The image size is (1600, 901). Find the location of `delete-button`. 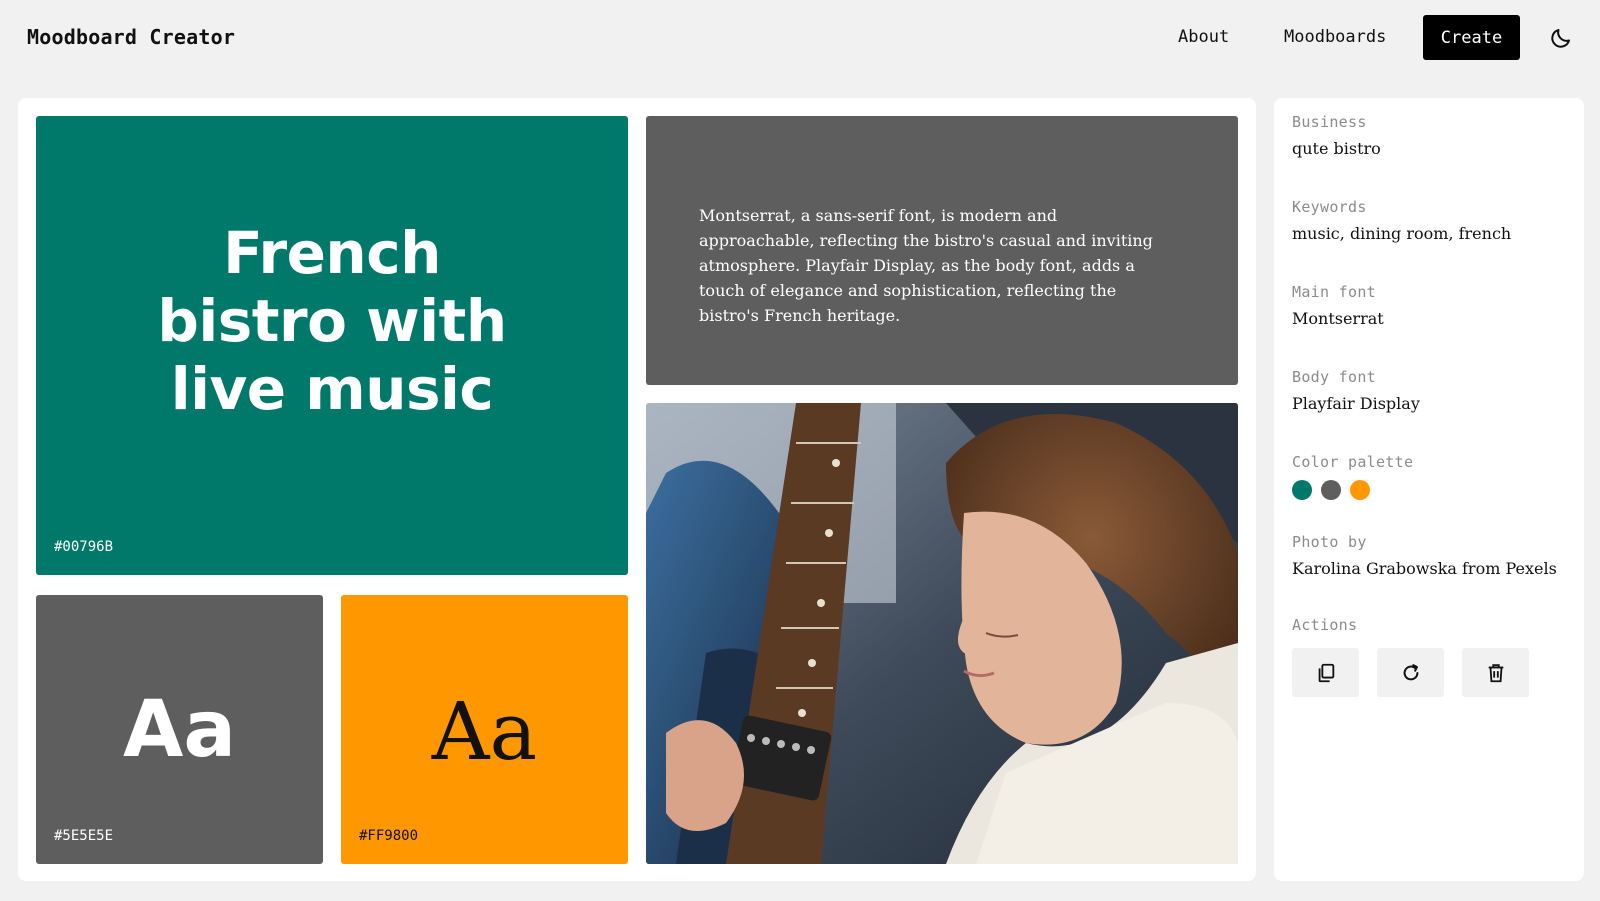

delete-button is located at coordinates (1495, 672).